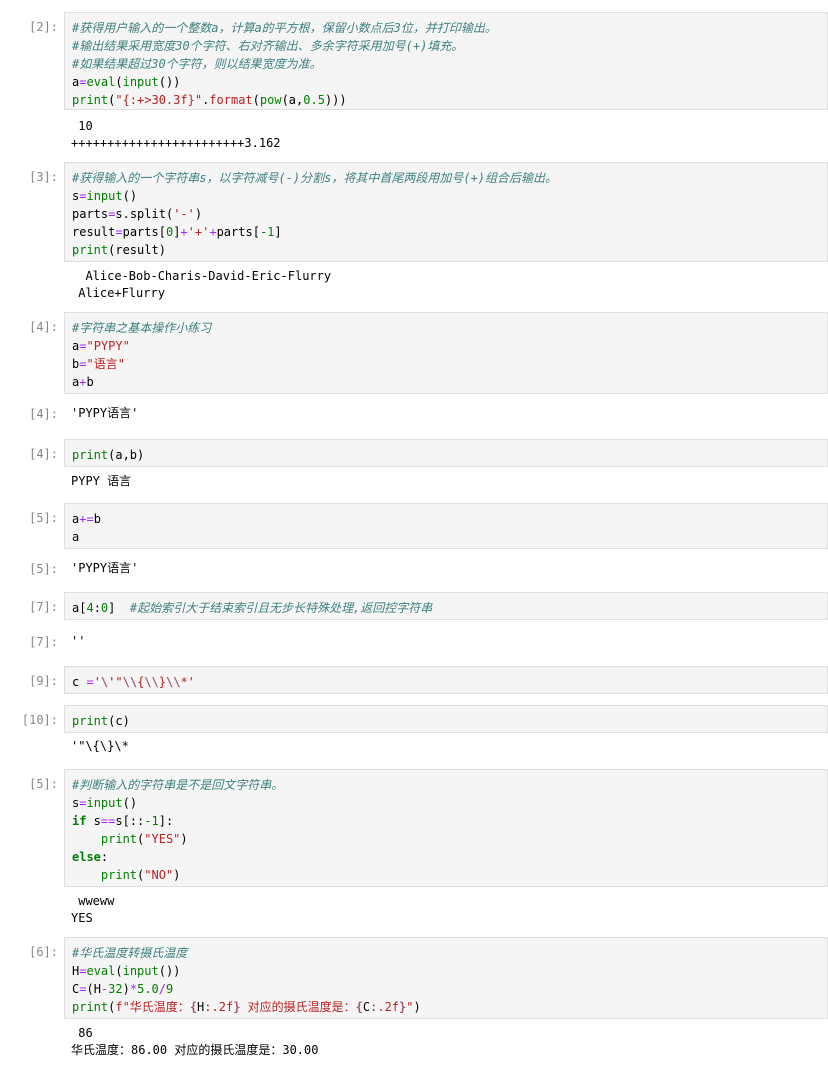 The height and width of the screenshot is (1068, 828). I want to click on output-line: '"\{\}\*, so click(100, 746).